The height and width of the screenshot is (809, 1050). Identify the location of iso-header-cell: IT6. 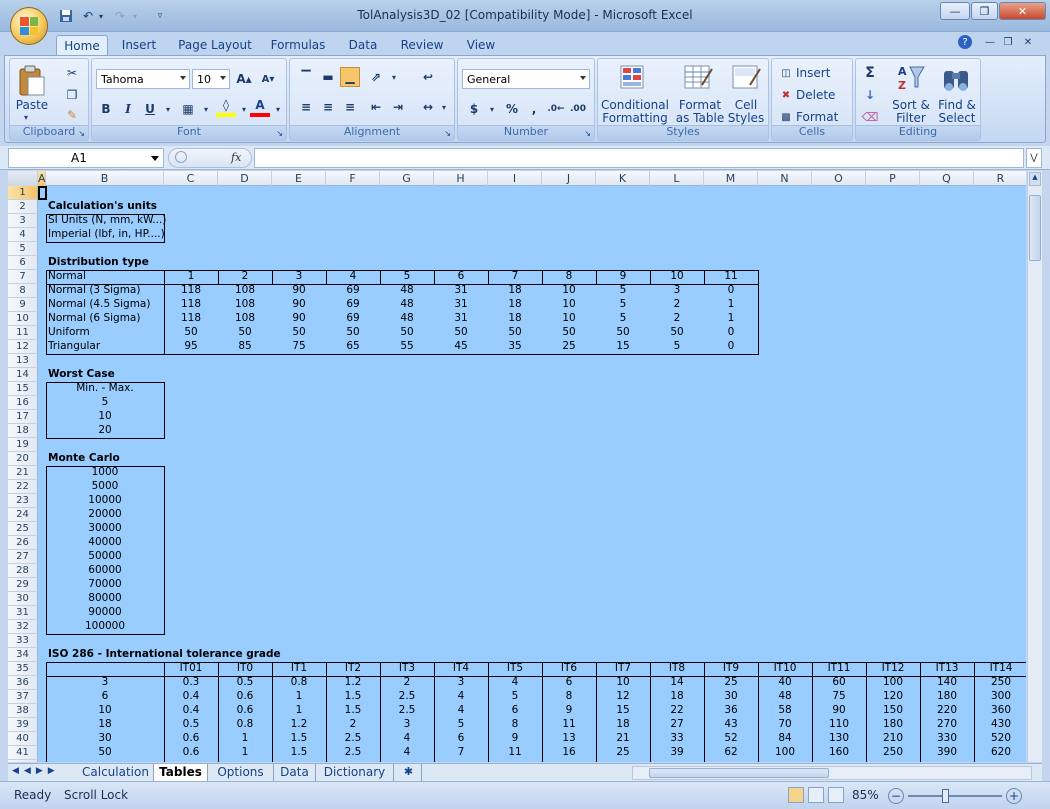
(569, 669).